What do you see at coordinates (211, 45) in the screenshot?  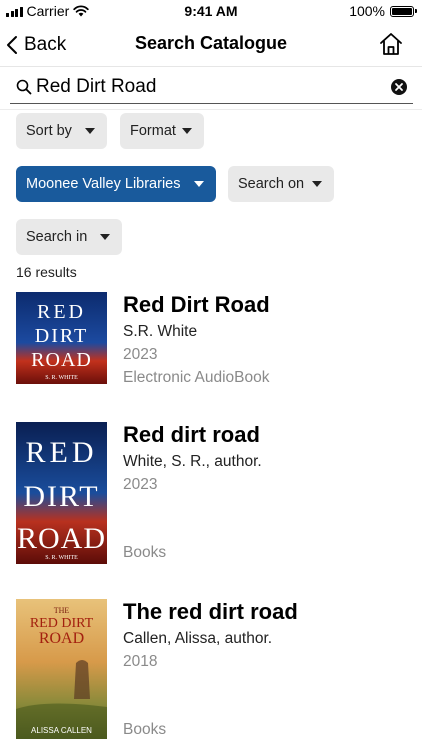 I see `nav-bar: Back Search Catalogue` at bounding box center [211, 45].